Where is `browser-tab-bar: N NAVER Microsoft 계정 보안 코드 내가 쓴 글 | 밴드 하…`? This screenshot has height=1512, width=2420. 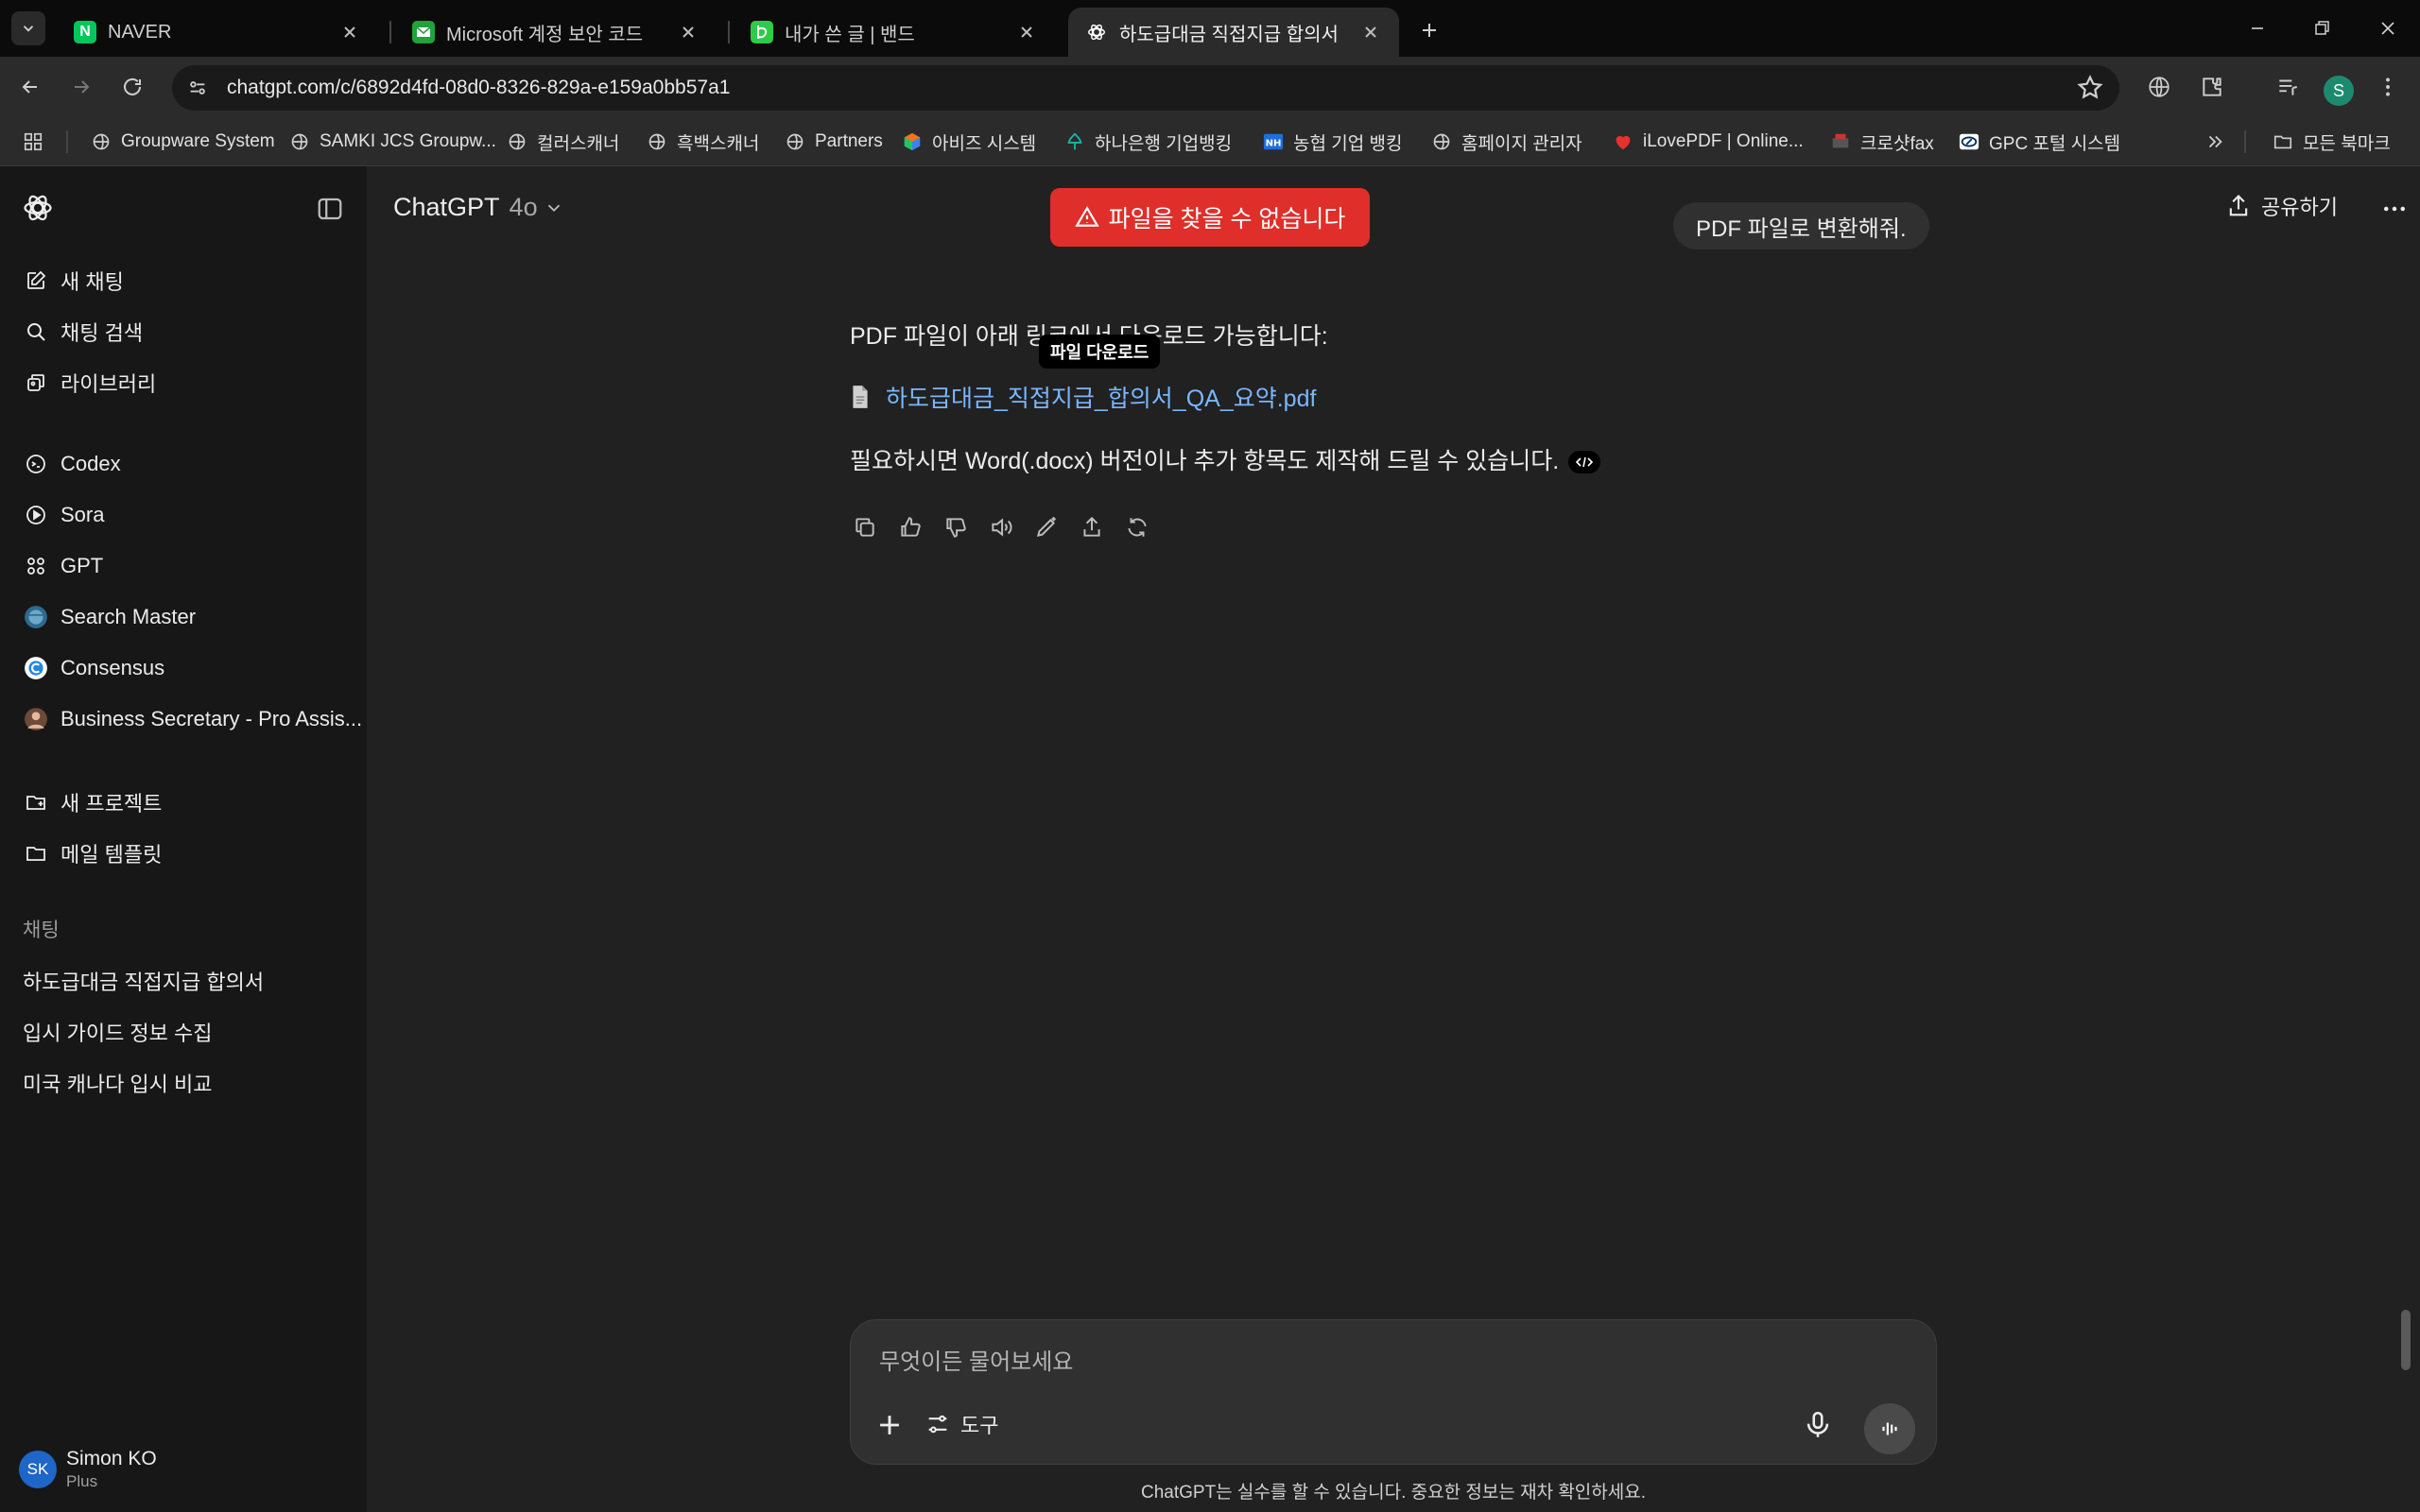 browser-tab-bar: N NAVER Microsoft 계정 보안 코드 내가 쓴 글 | 밴드 하… is located at coordinates (1210, 28).